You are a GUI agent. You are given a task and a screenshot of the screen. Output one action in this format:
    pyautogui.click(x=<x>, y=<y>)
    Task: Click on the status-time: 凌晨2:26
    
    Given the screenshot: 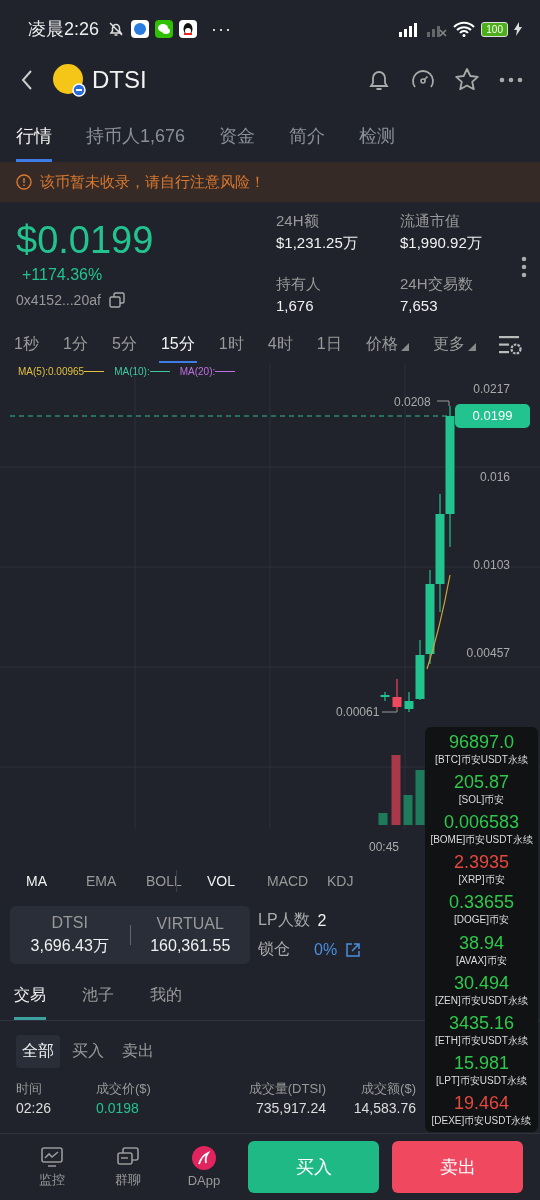 What is the action you would take?
    pyautogui.click(x=64, y=29)
    